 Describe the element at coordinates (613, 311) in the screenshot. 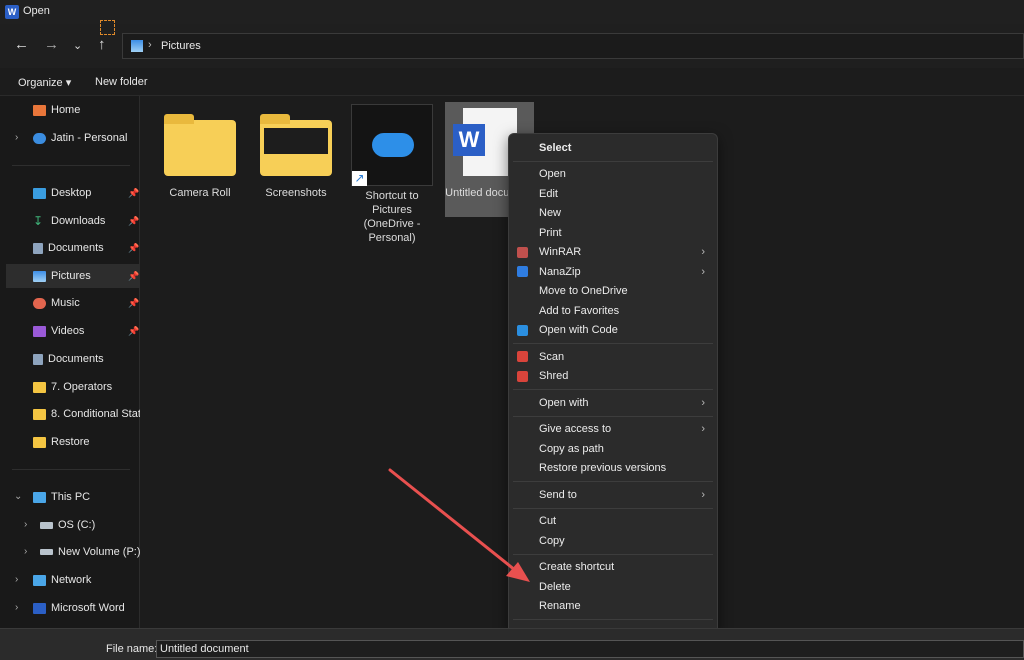

I see `menu-item-add-to-favorites: Add to Favorites` at that location.